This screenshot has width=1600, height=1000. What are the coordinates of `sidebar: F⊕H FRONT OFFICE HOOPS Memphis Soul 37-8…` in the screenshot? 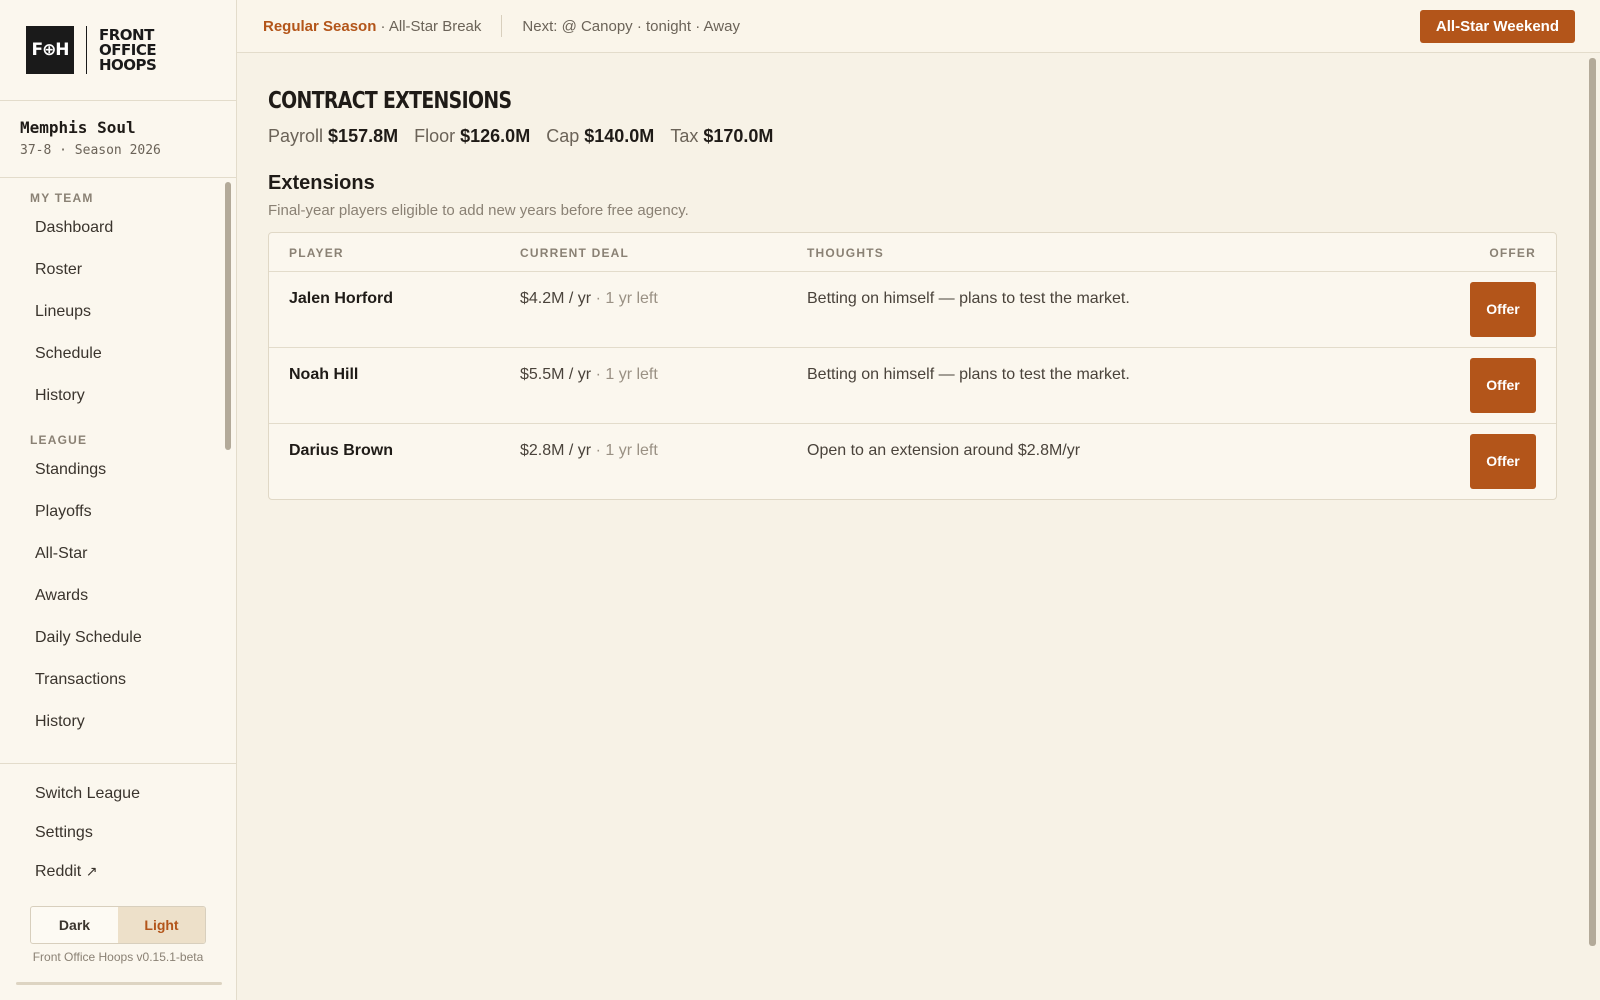 It's located at (118, 500).